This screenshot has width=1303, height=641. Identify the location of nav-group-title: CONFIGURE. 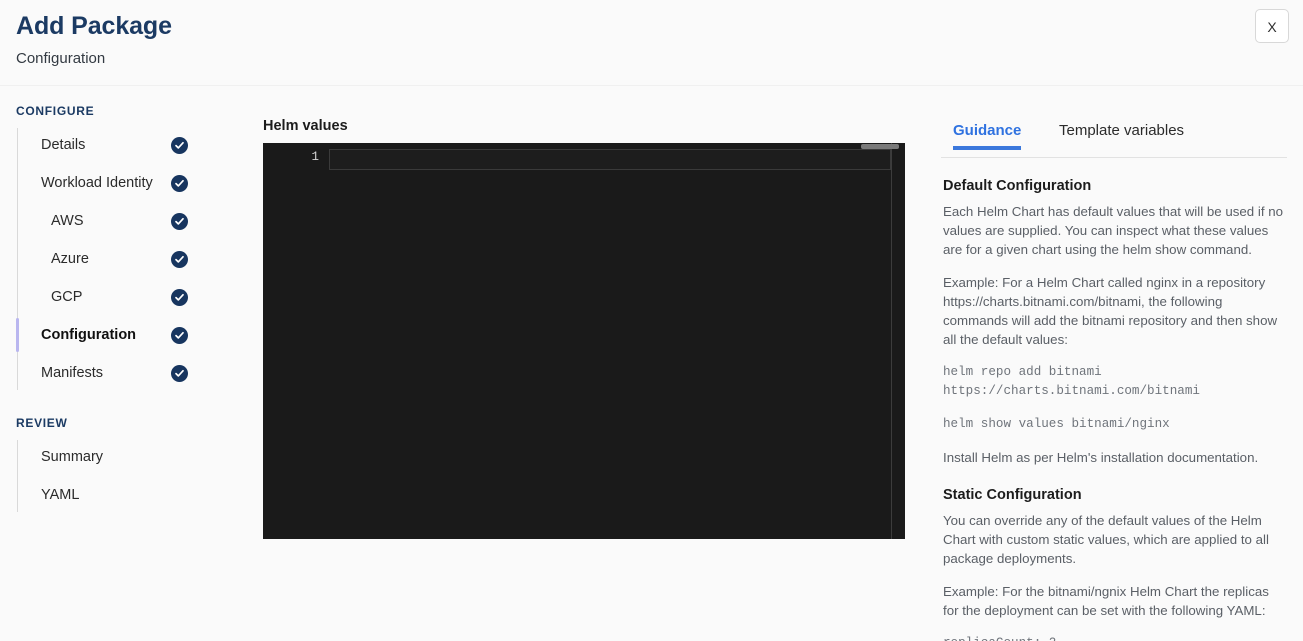
(55, 111).